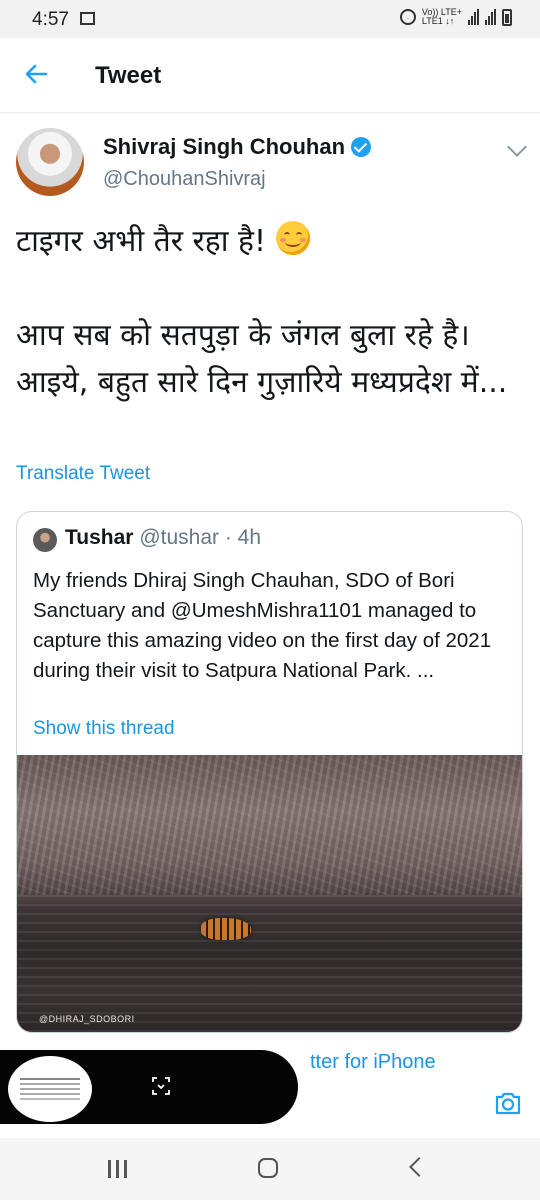 The height and width of the screenshot is (1200, 540). What do you see at coordinates (507, 17) in the screenshot?
I see `battery-icon` at bounding box center [507, 17].